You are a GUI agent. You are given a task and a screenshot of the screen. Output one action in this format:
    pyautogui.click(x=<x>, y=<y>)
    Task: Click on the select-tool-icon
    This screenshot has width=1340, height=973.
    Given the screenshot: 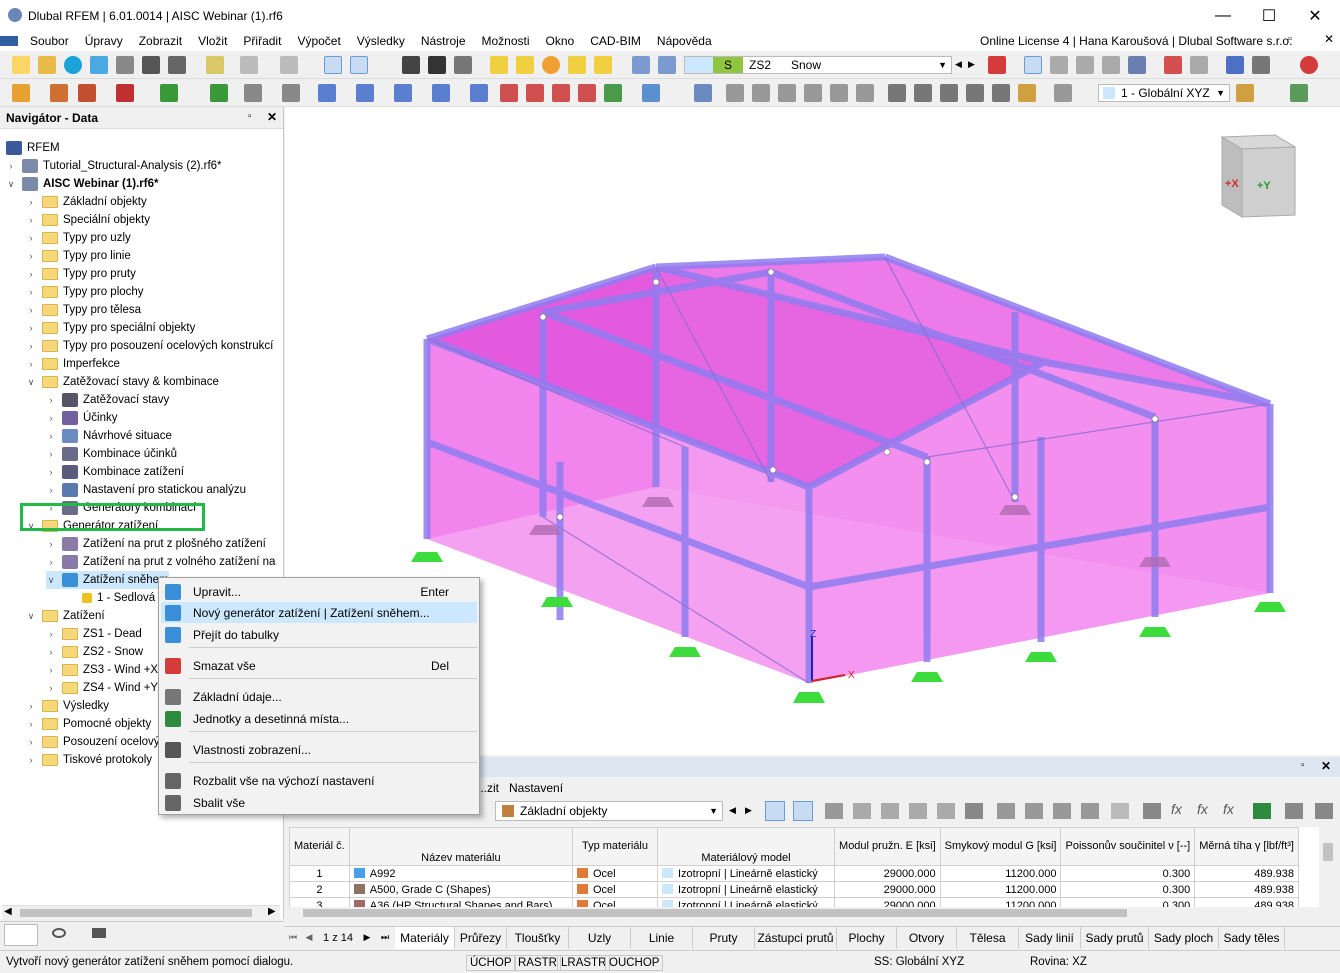 What is the action you would take?
    pyautogui.click(x=775, y=811)
    